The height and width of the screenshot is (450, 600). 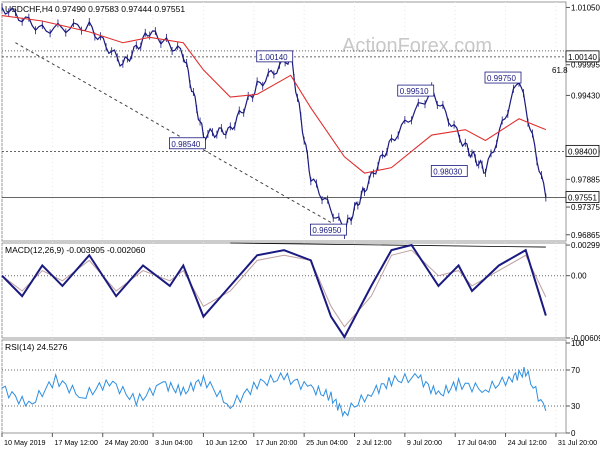 I want to click on price-axis-label: 0.99430, so click(x=585, y=95).